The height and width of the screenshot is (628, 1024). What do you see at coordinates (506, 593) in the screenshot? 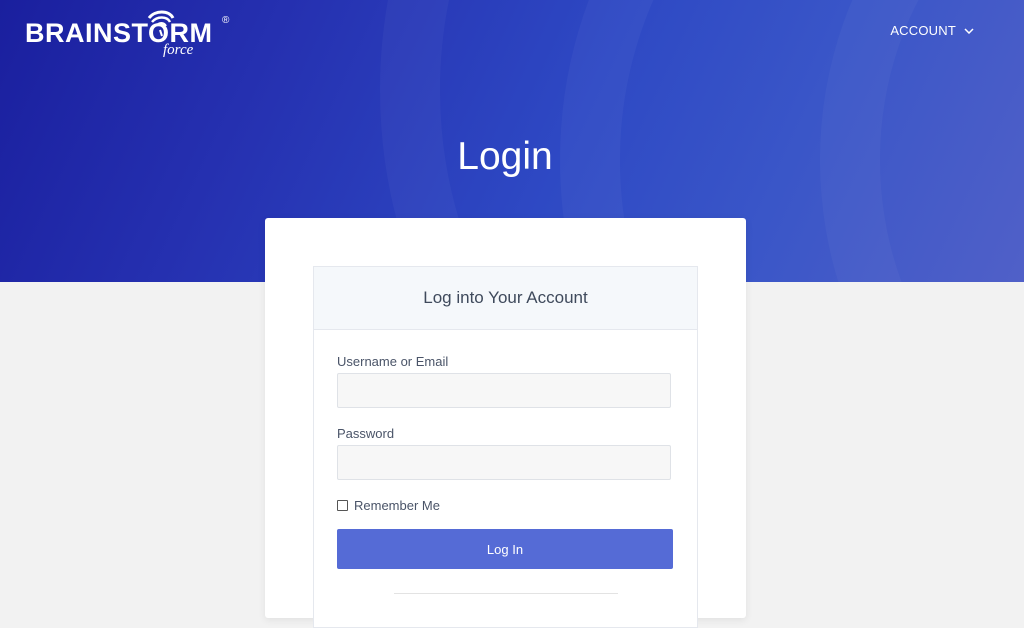
I see `divider` at bounding box center [506, 593].